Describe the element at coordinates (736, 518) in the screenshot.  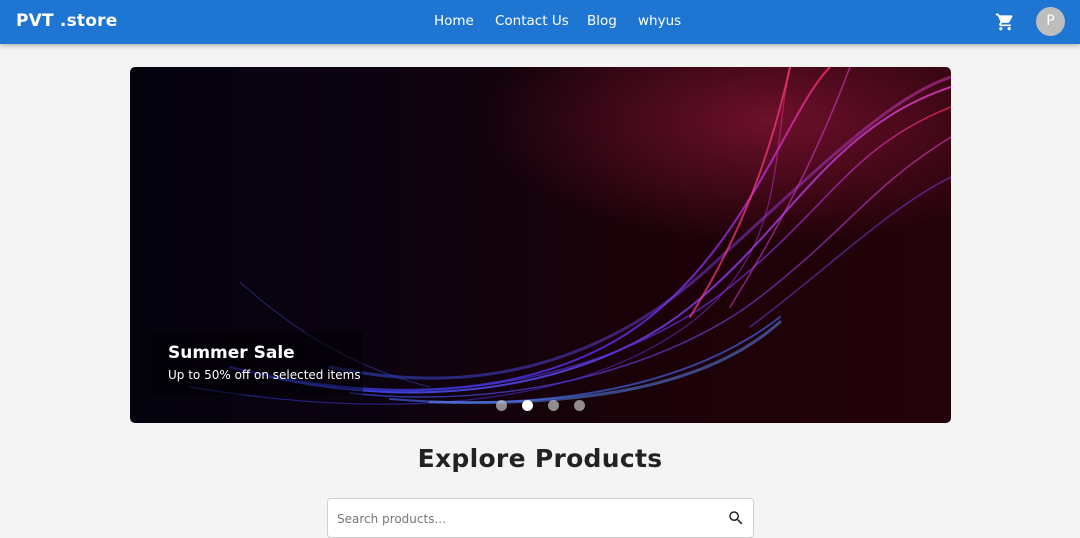
I see `search-icon` at that location.